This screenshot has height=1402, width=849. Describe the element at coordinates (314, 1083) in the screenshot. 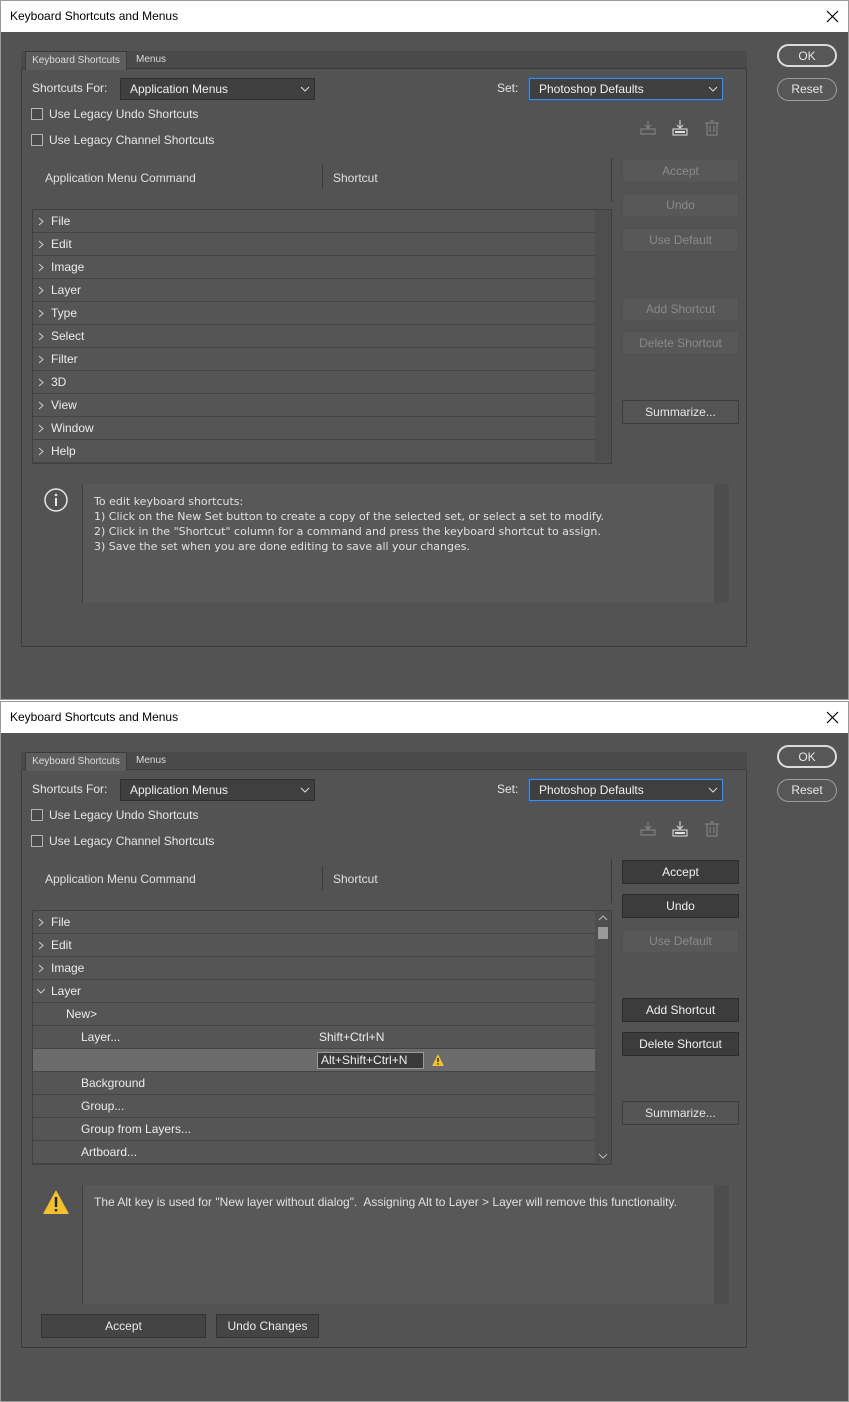

I see `list-item: Background` at that location.